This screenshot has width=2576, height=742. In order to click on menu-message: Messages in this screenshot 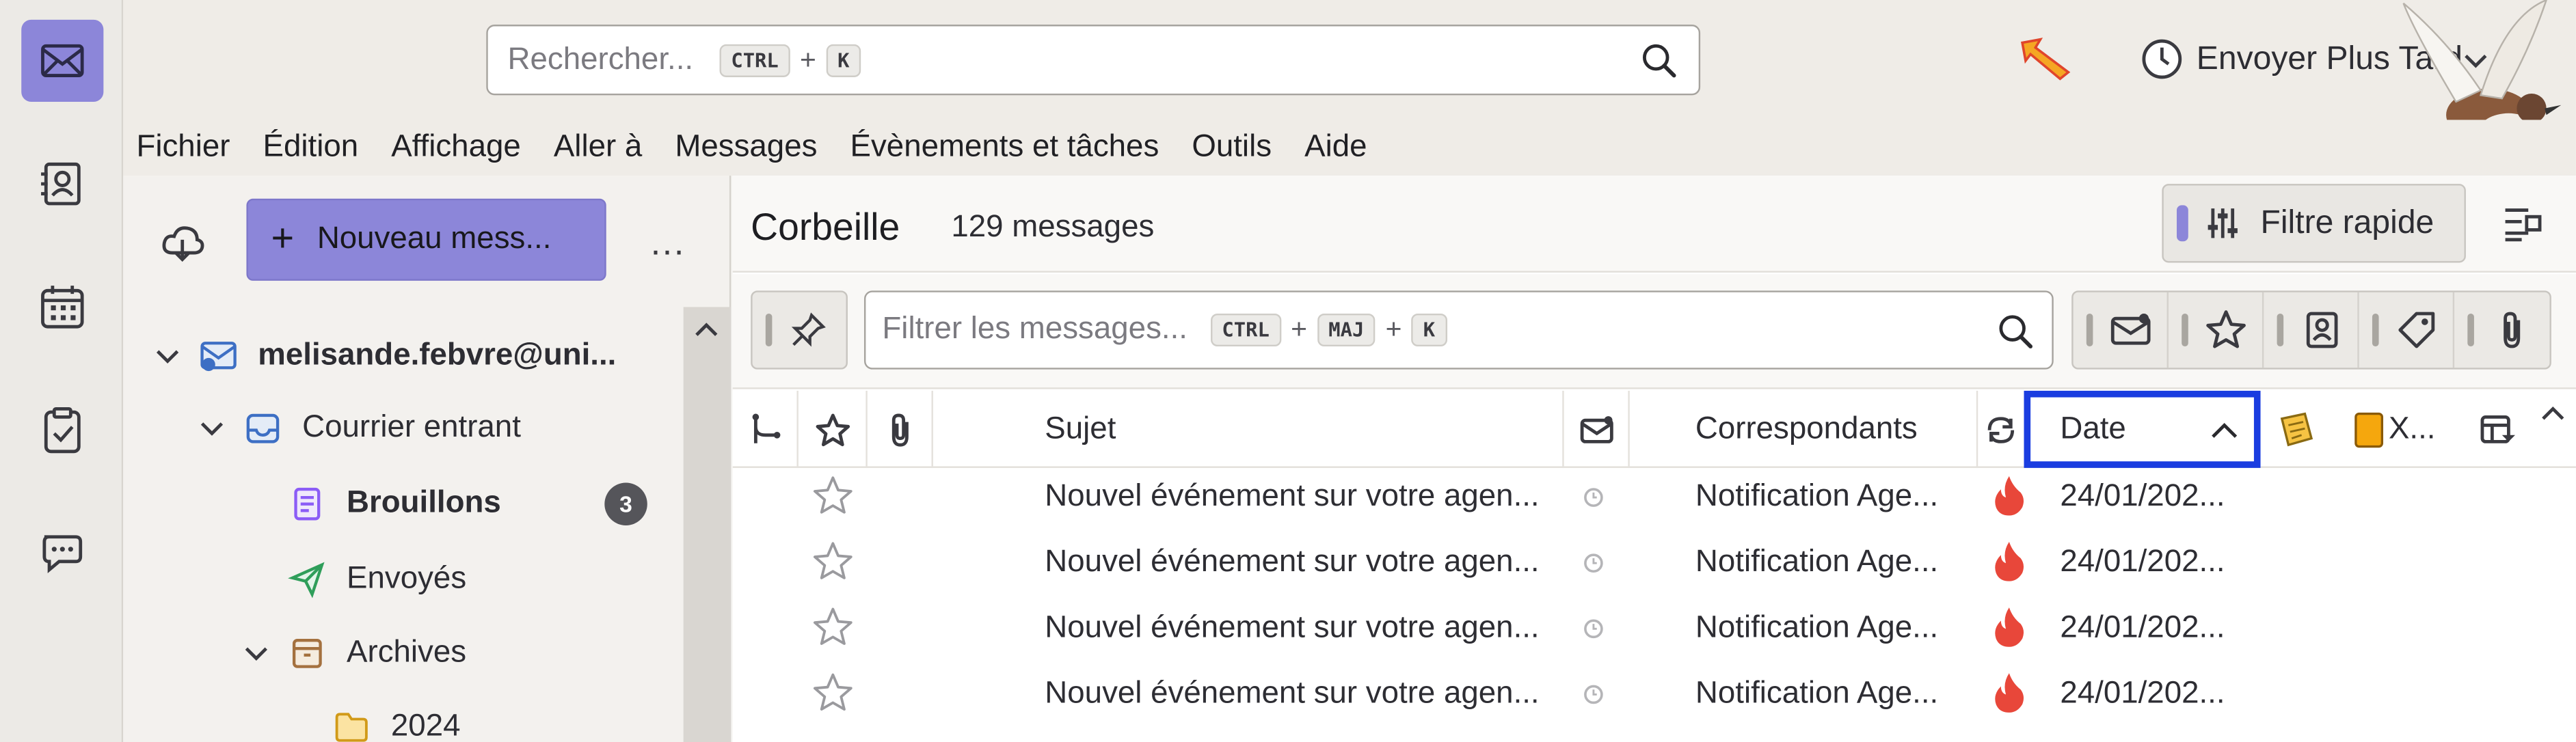, I will do `click(746, 148)`.